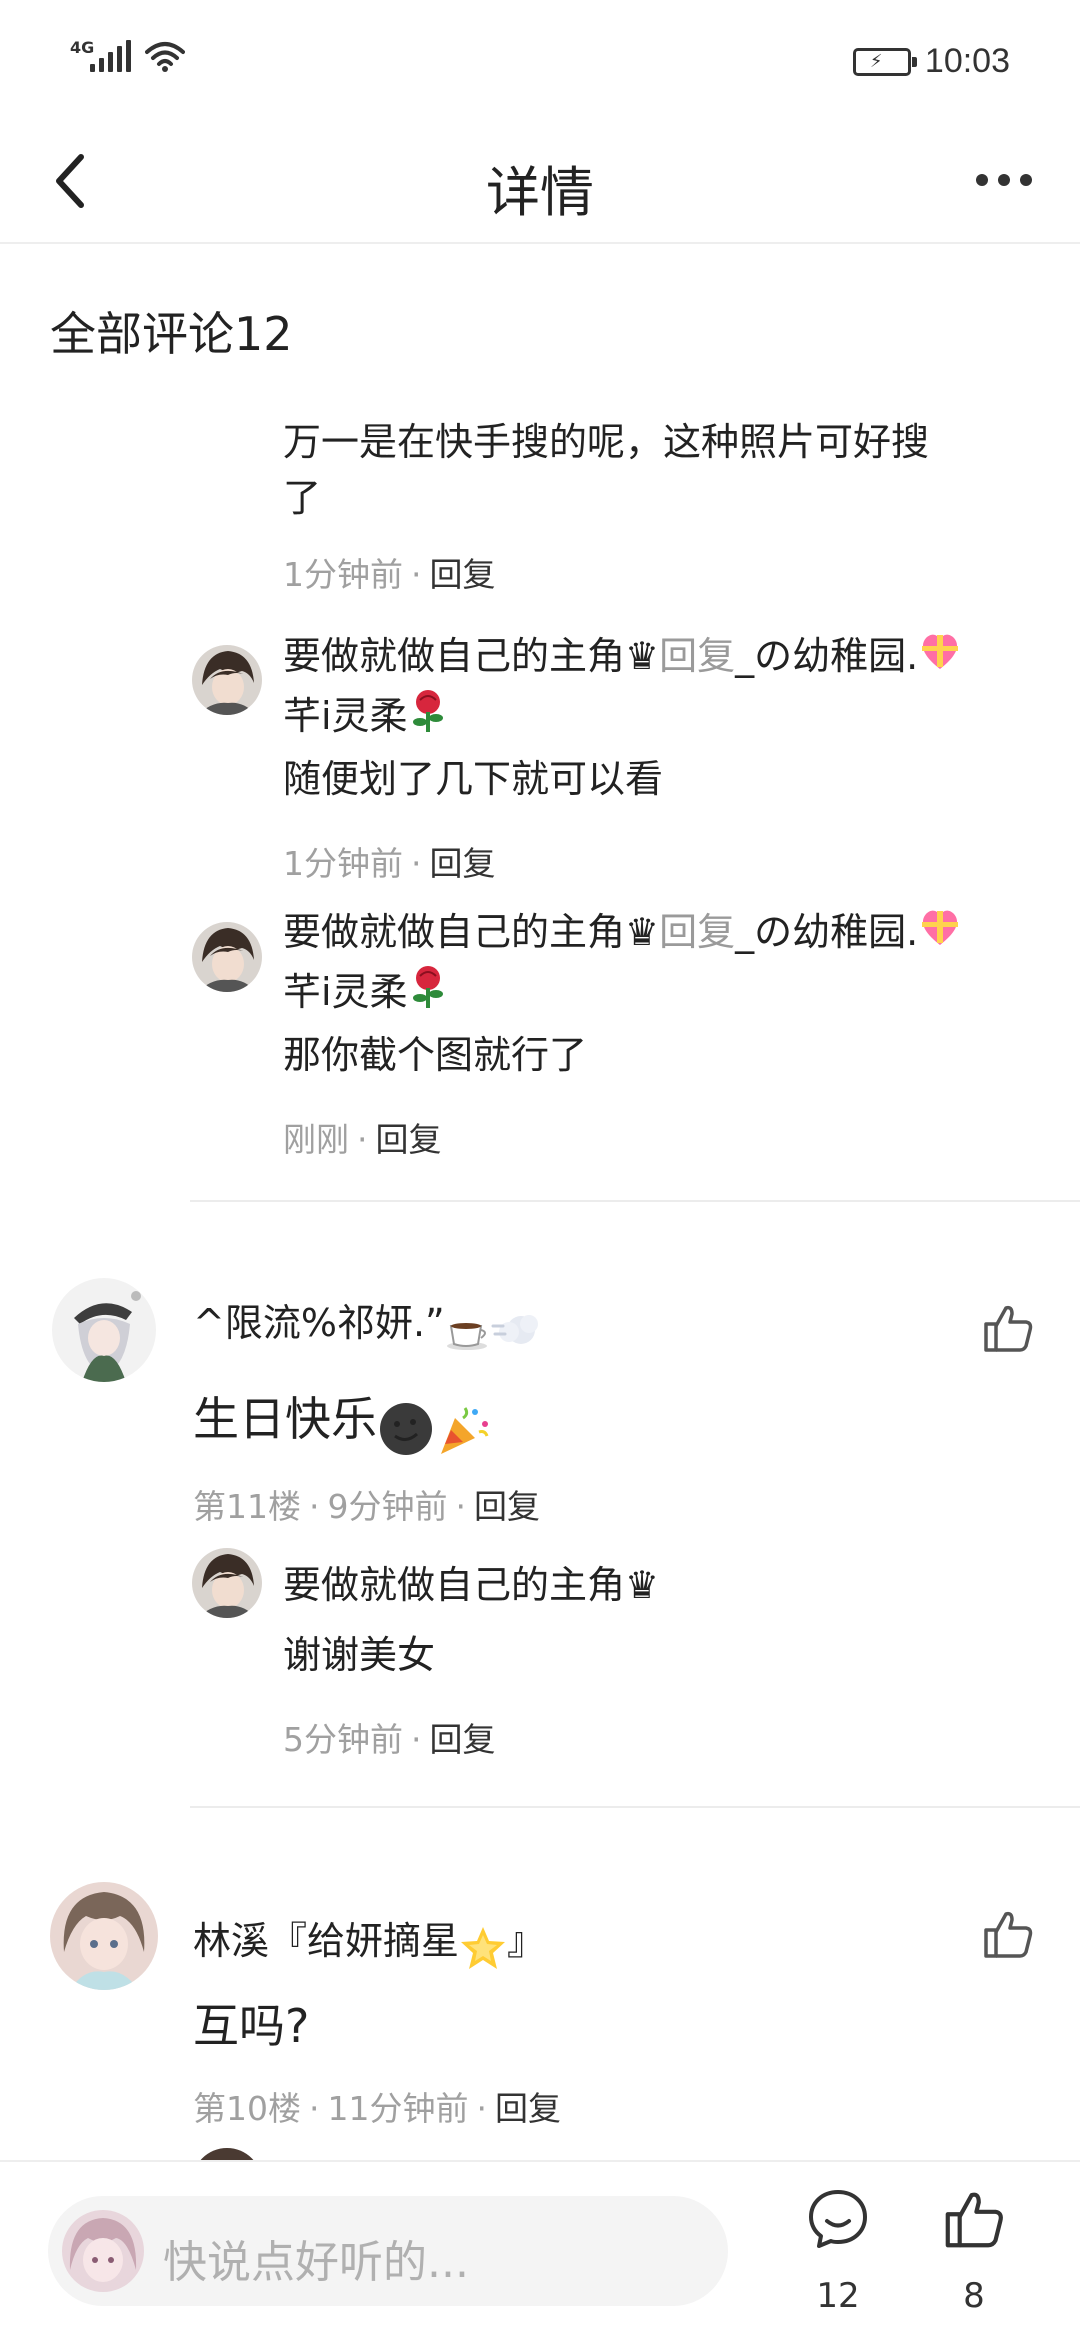 The height and width of the screenshot is (2340, 1080). I want to click on star-emoji, so click(483, 1950).